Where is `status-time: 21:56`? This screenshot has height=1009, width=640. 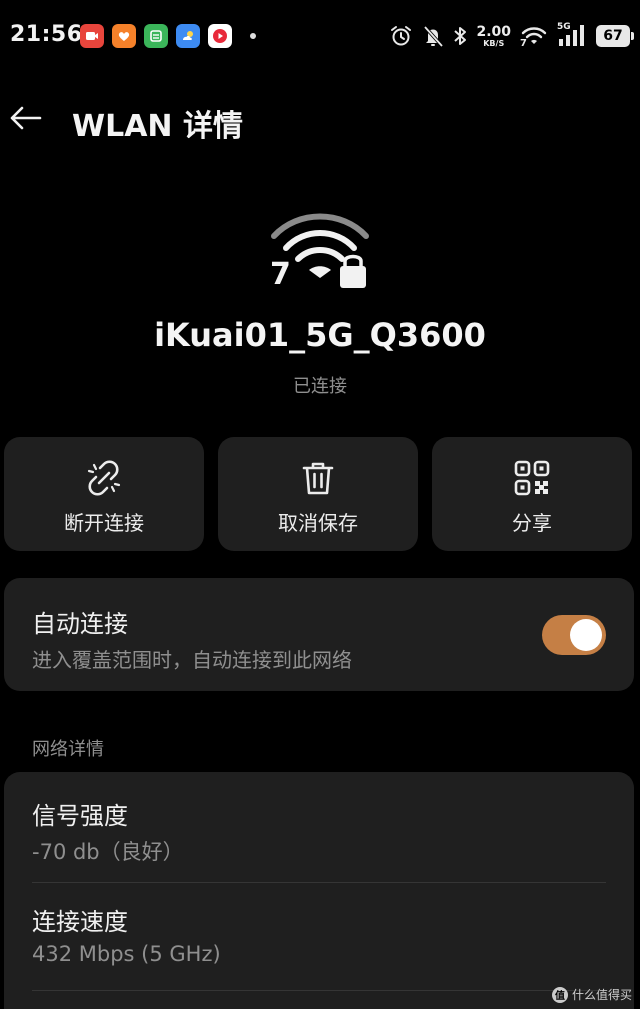 status-time: 21:56 is located at coordinates (46, 34).